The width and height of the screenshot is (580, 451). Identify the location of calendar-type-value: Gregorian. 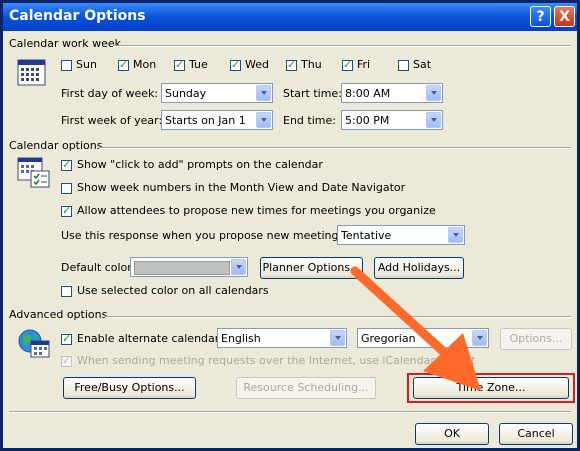
(388, 338).